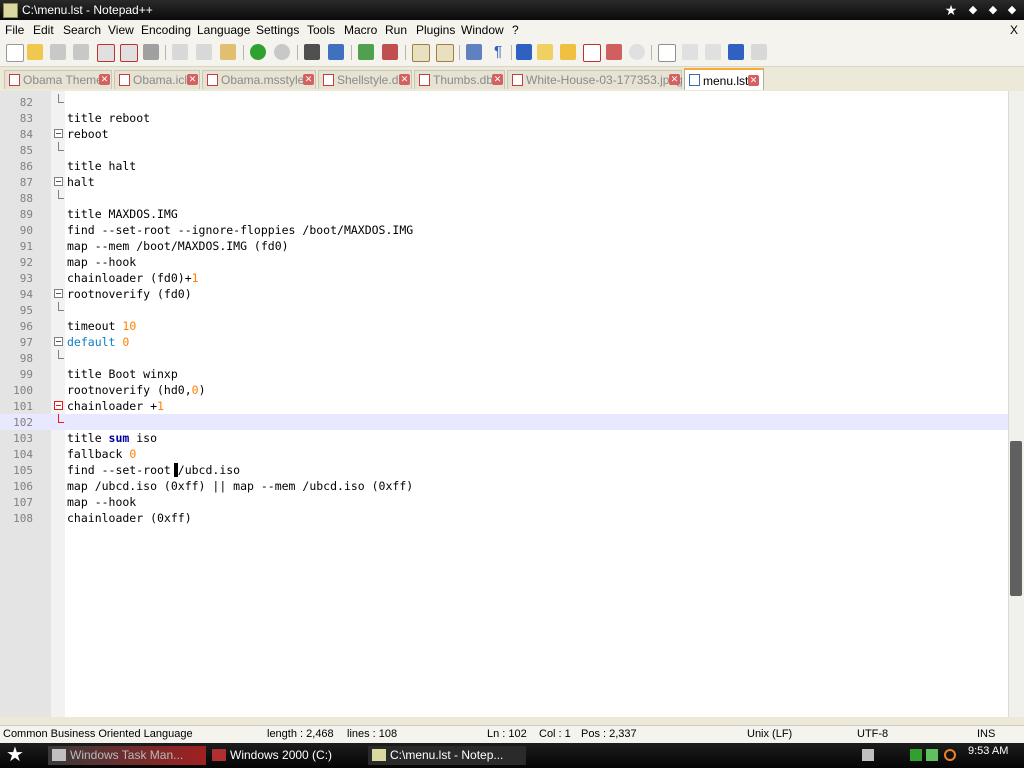 The height and width of the screenshot is (768, 1024). Describe the element at coordinates (951, 10) in the screenshot. I see `star-icon: ★` at that location.